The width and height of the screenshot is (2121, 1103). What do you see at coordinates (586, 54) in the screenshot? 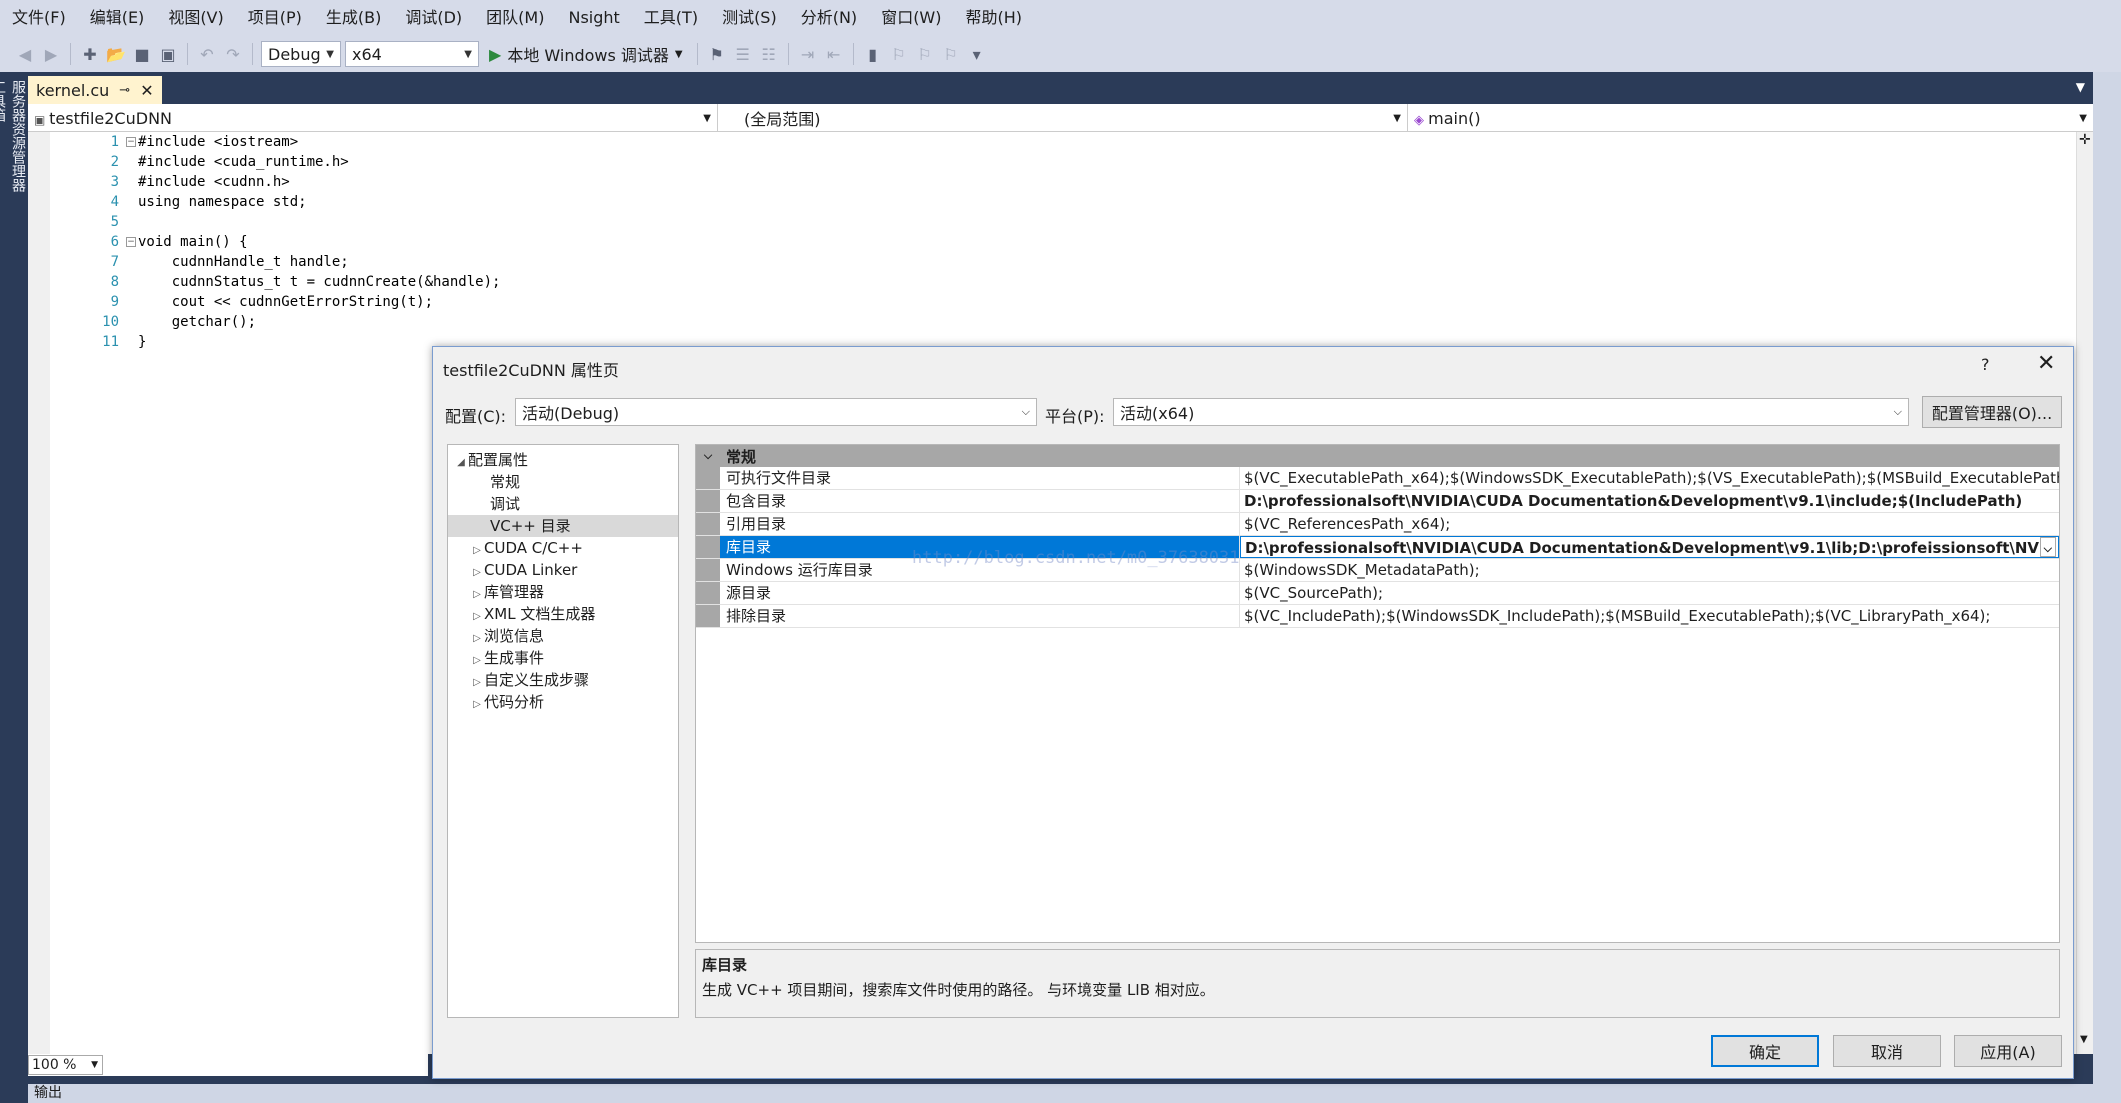
I see `start-debugging-button: ▶ 本地 Windows 调试器 ▼` at bounding box center [586, 54].